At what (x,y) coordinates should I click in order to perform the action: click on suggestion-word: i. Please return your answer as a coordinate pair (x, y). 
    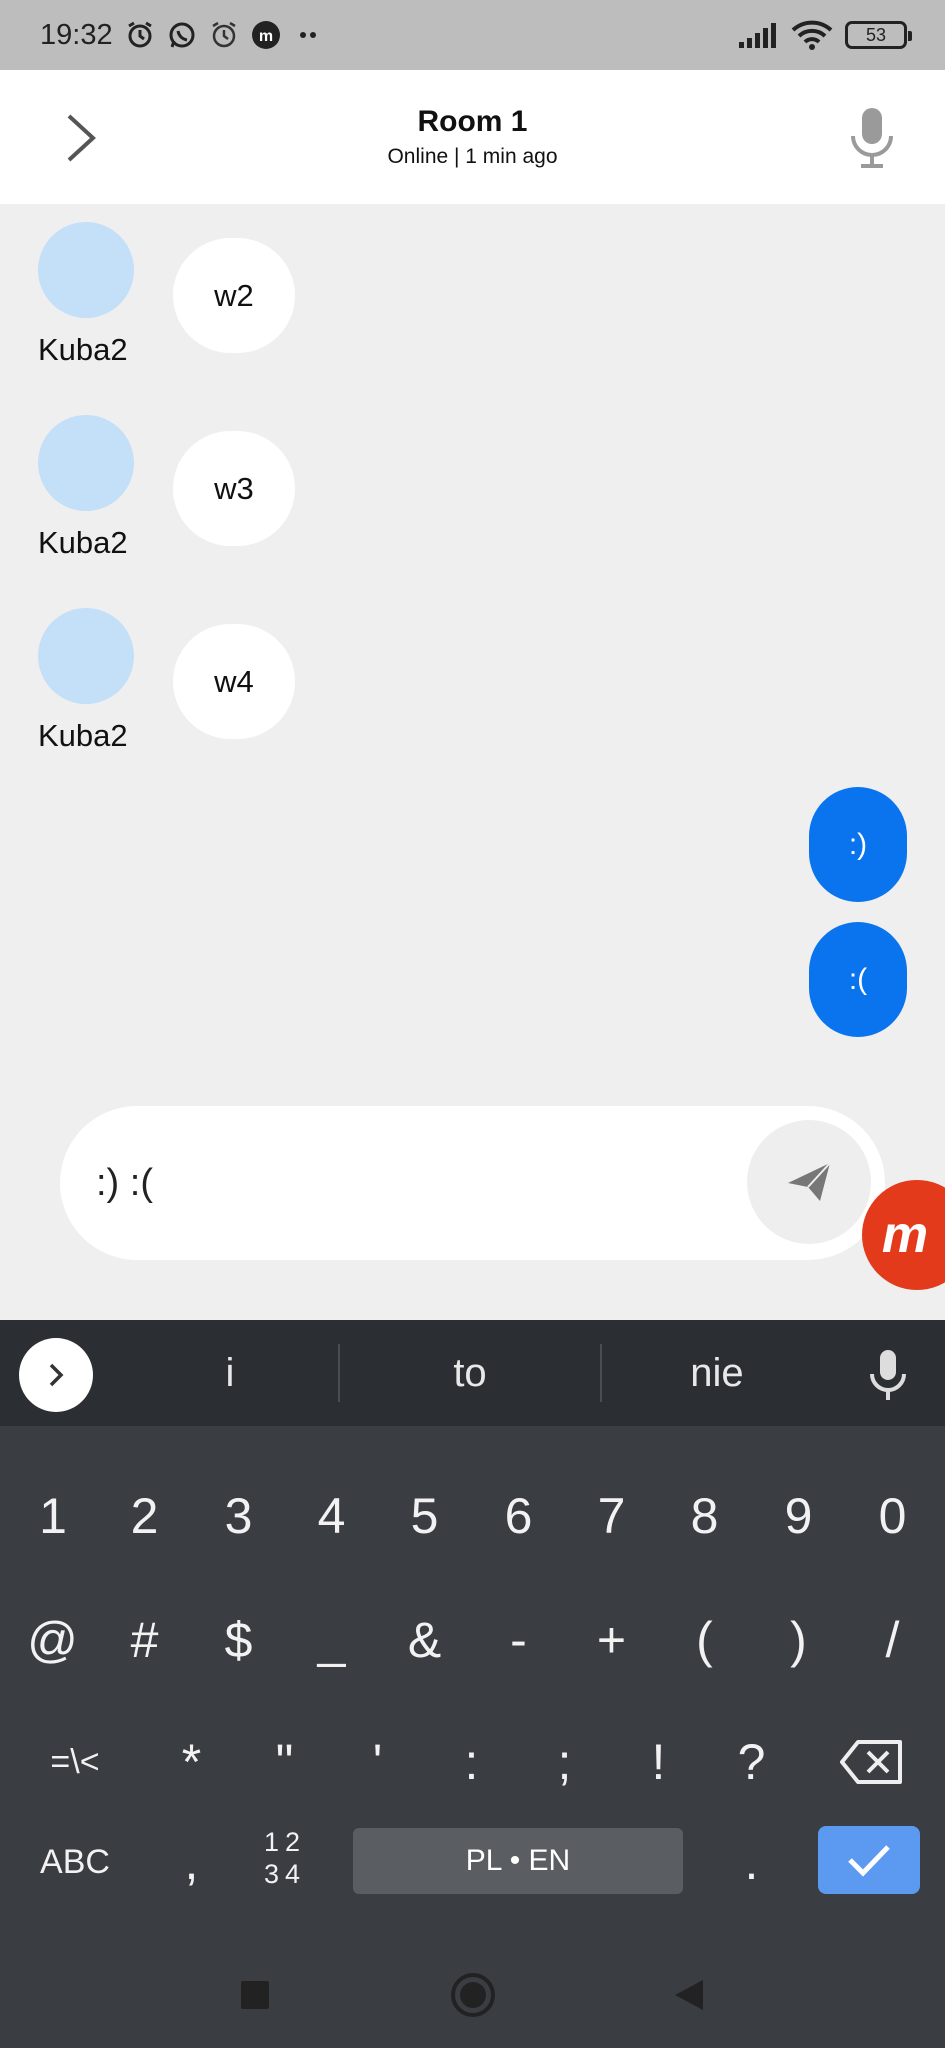
    Looking at the image, I should click on (230, 1373).